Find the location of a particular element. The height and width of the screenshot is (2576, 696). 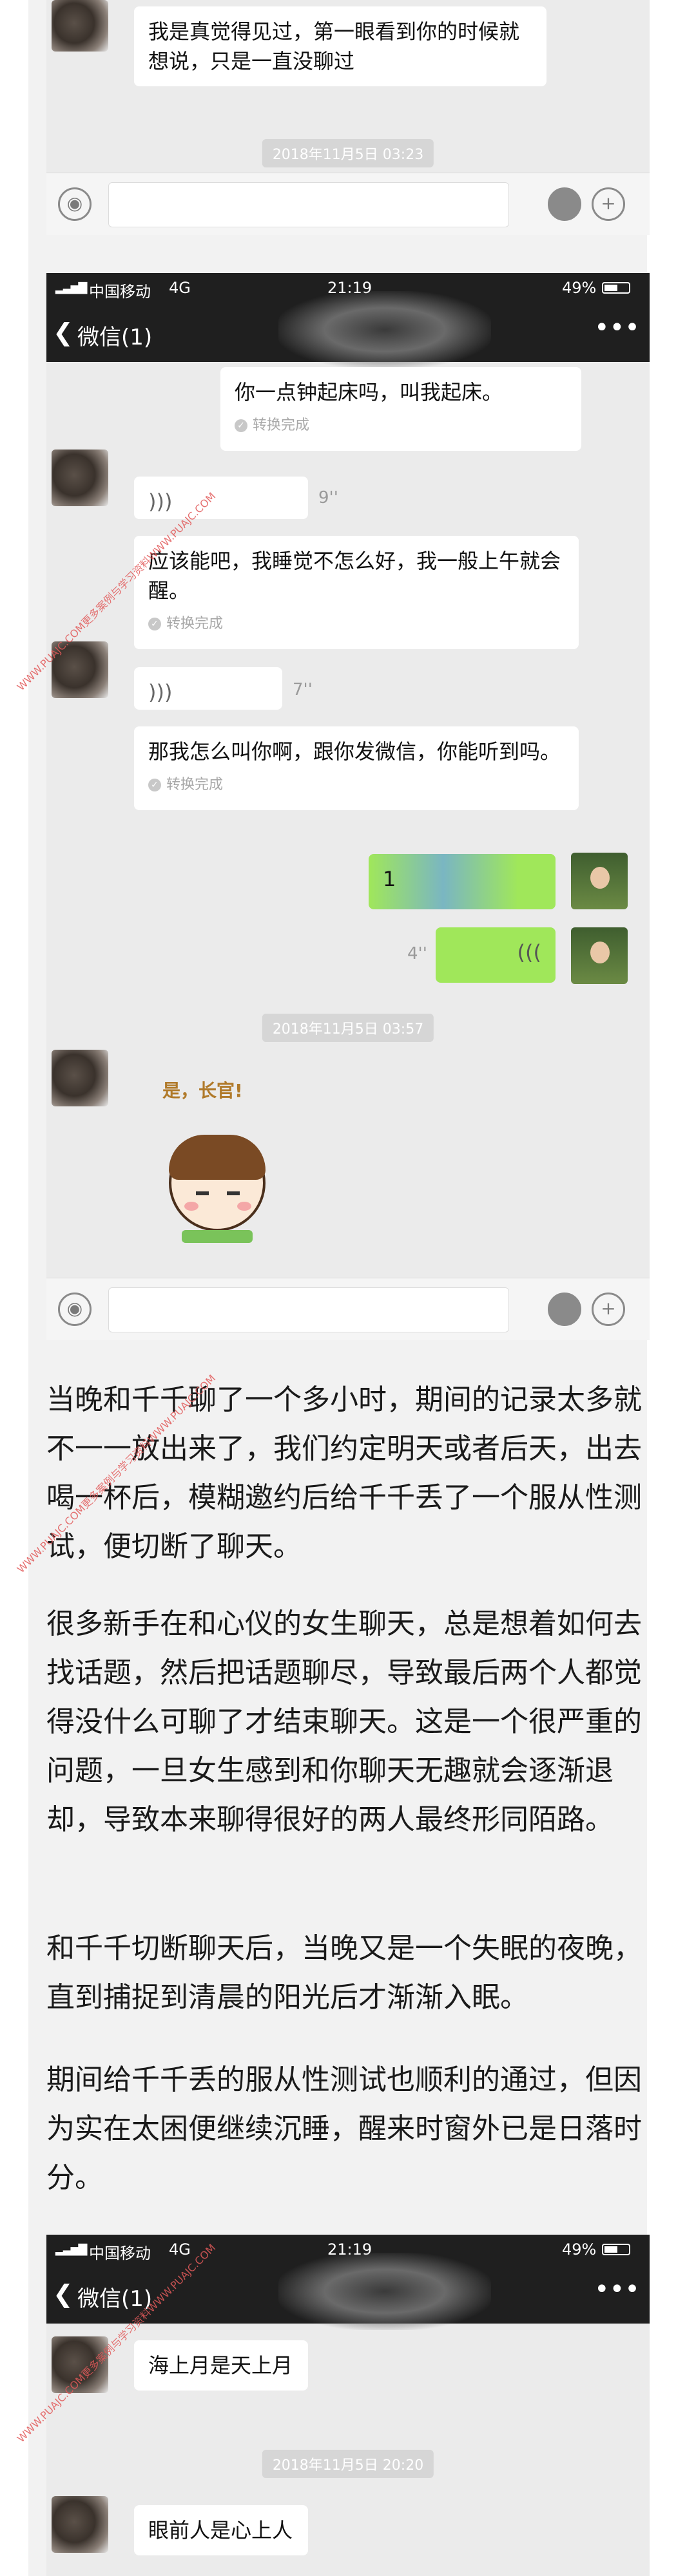

voice-wave-icon: ((( is located at coordinates (529, 952).